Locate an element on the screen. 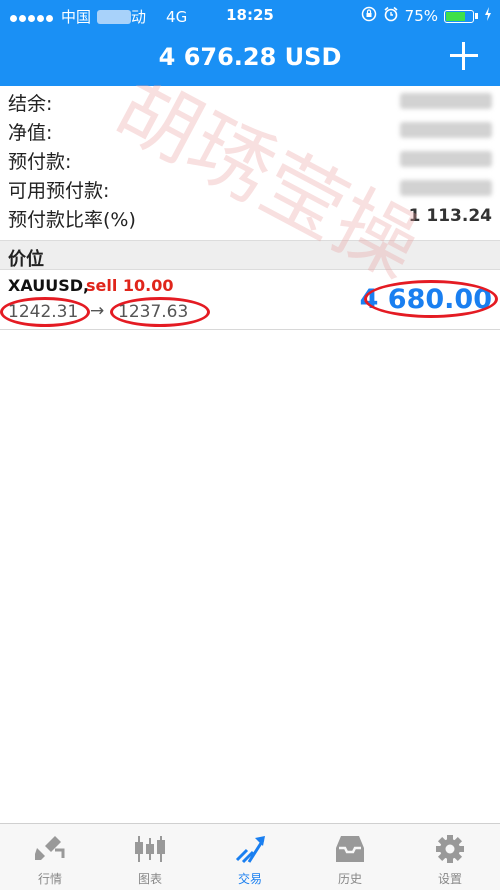 Image resolution: width=500 pixels, height=890 pixels. tab-quotes: 行情 is located at coordinates (50, 857).